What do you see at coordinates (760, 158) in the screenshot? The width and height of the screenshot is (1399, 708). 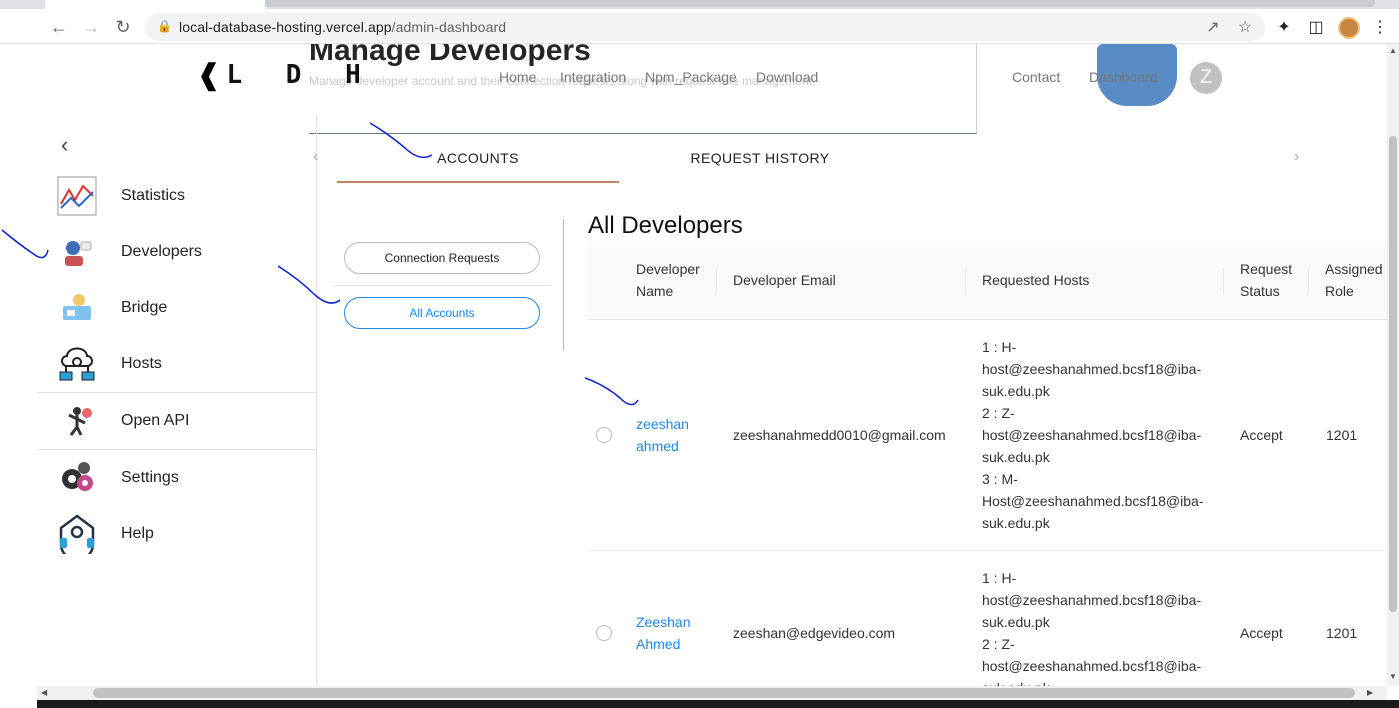 I see `tab-request-history: REQUEST HISTORY` at bounding box center [760, 158].